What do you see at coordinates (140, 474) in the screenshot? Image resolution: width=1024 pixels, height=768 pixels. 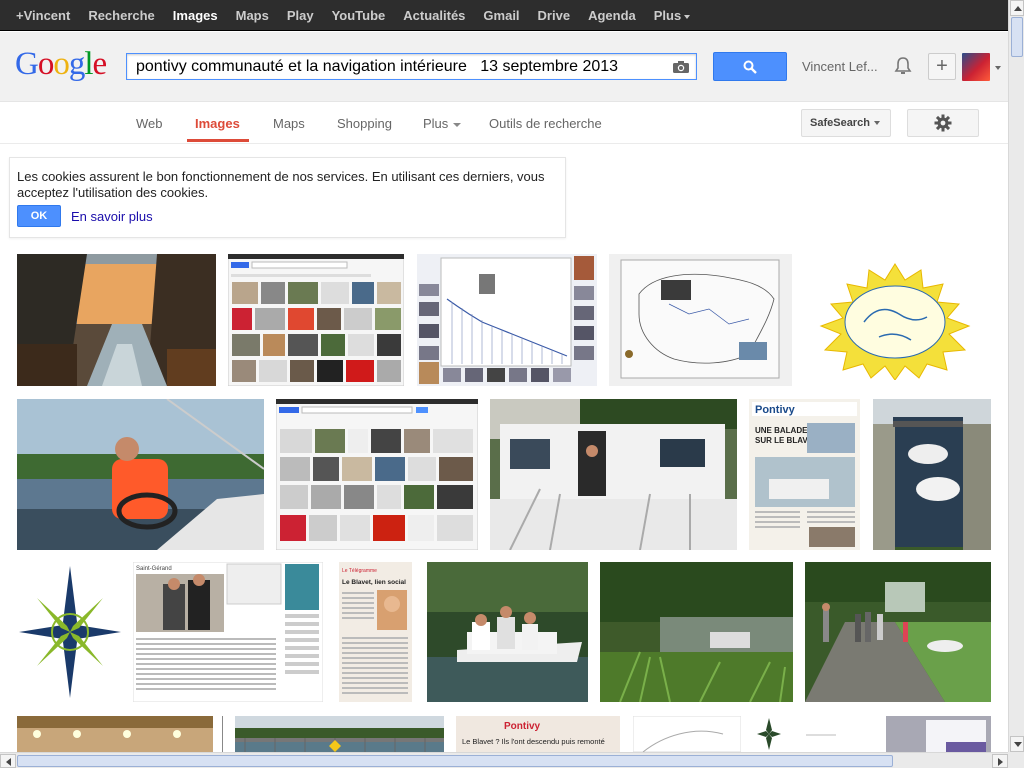 I see `result-boat-driver-photo` at bounding box center [140, 474].